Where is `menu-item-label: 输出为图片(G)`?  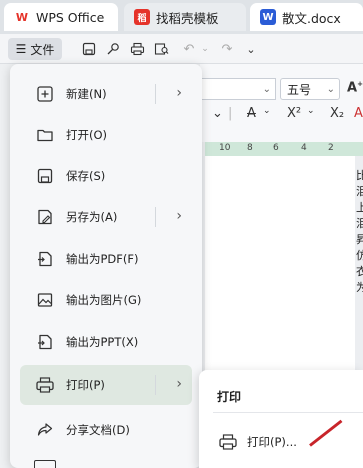 menu-item-label: 输出为图片(G) is located at coordinates (104, 300).